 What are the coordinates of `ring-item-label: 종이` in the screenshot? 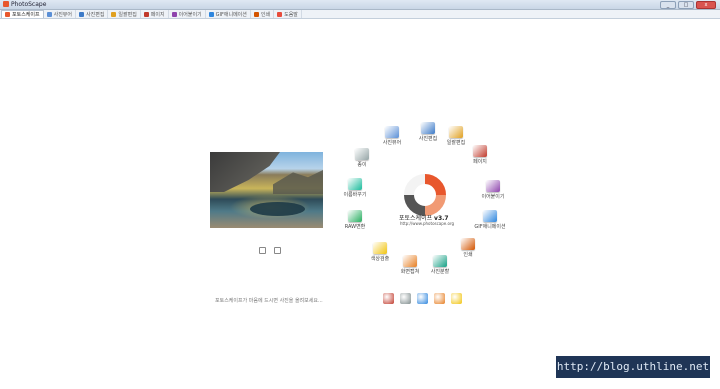 It's located at (362, 165).